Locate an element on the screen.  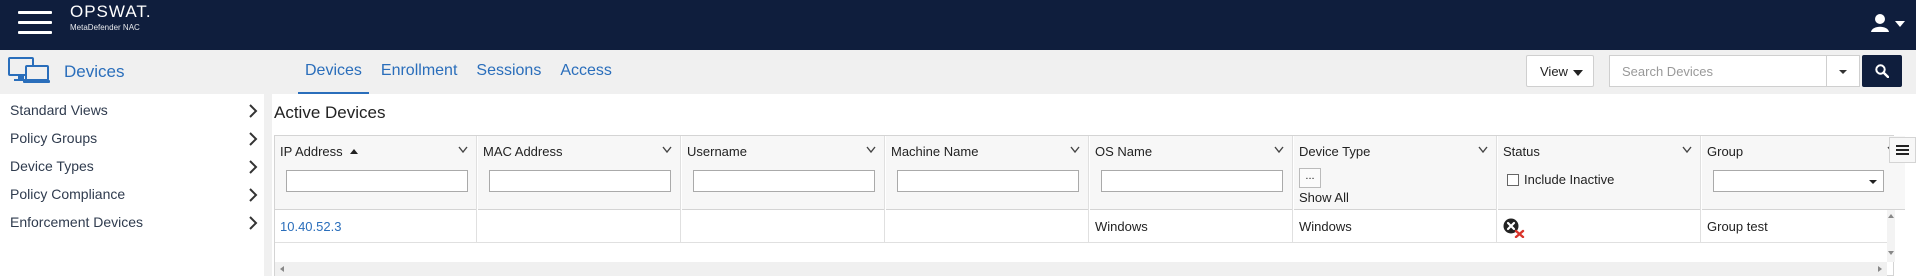
username-filter-input is located at coordinates (784, 181).